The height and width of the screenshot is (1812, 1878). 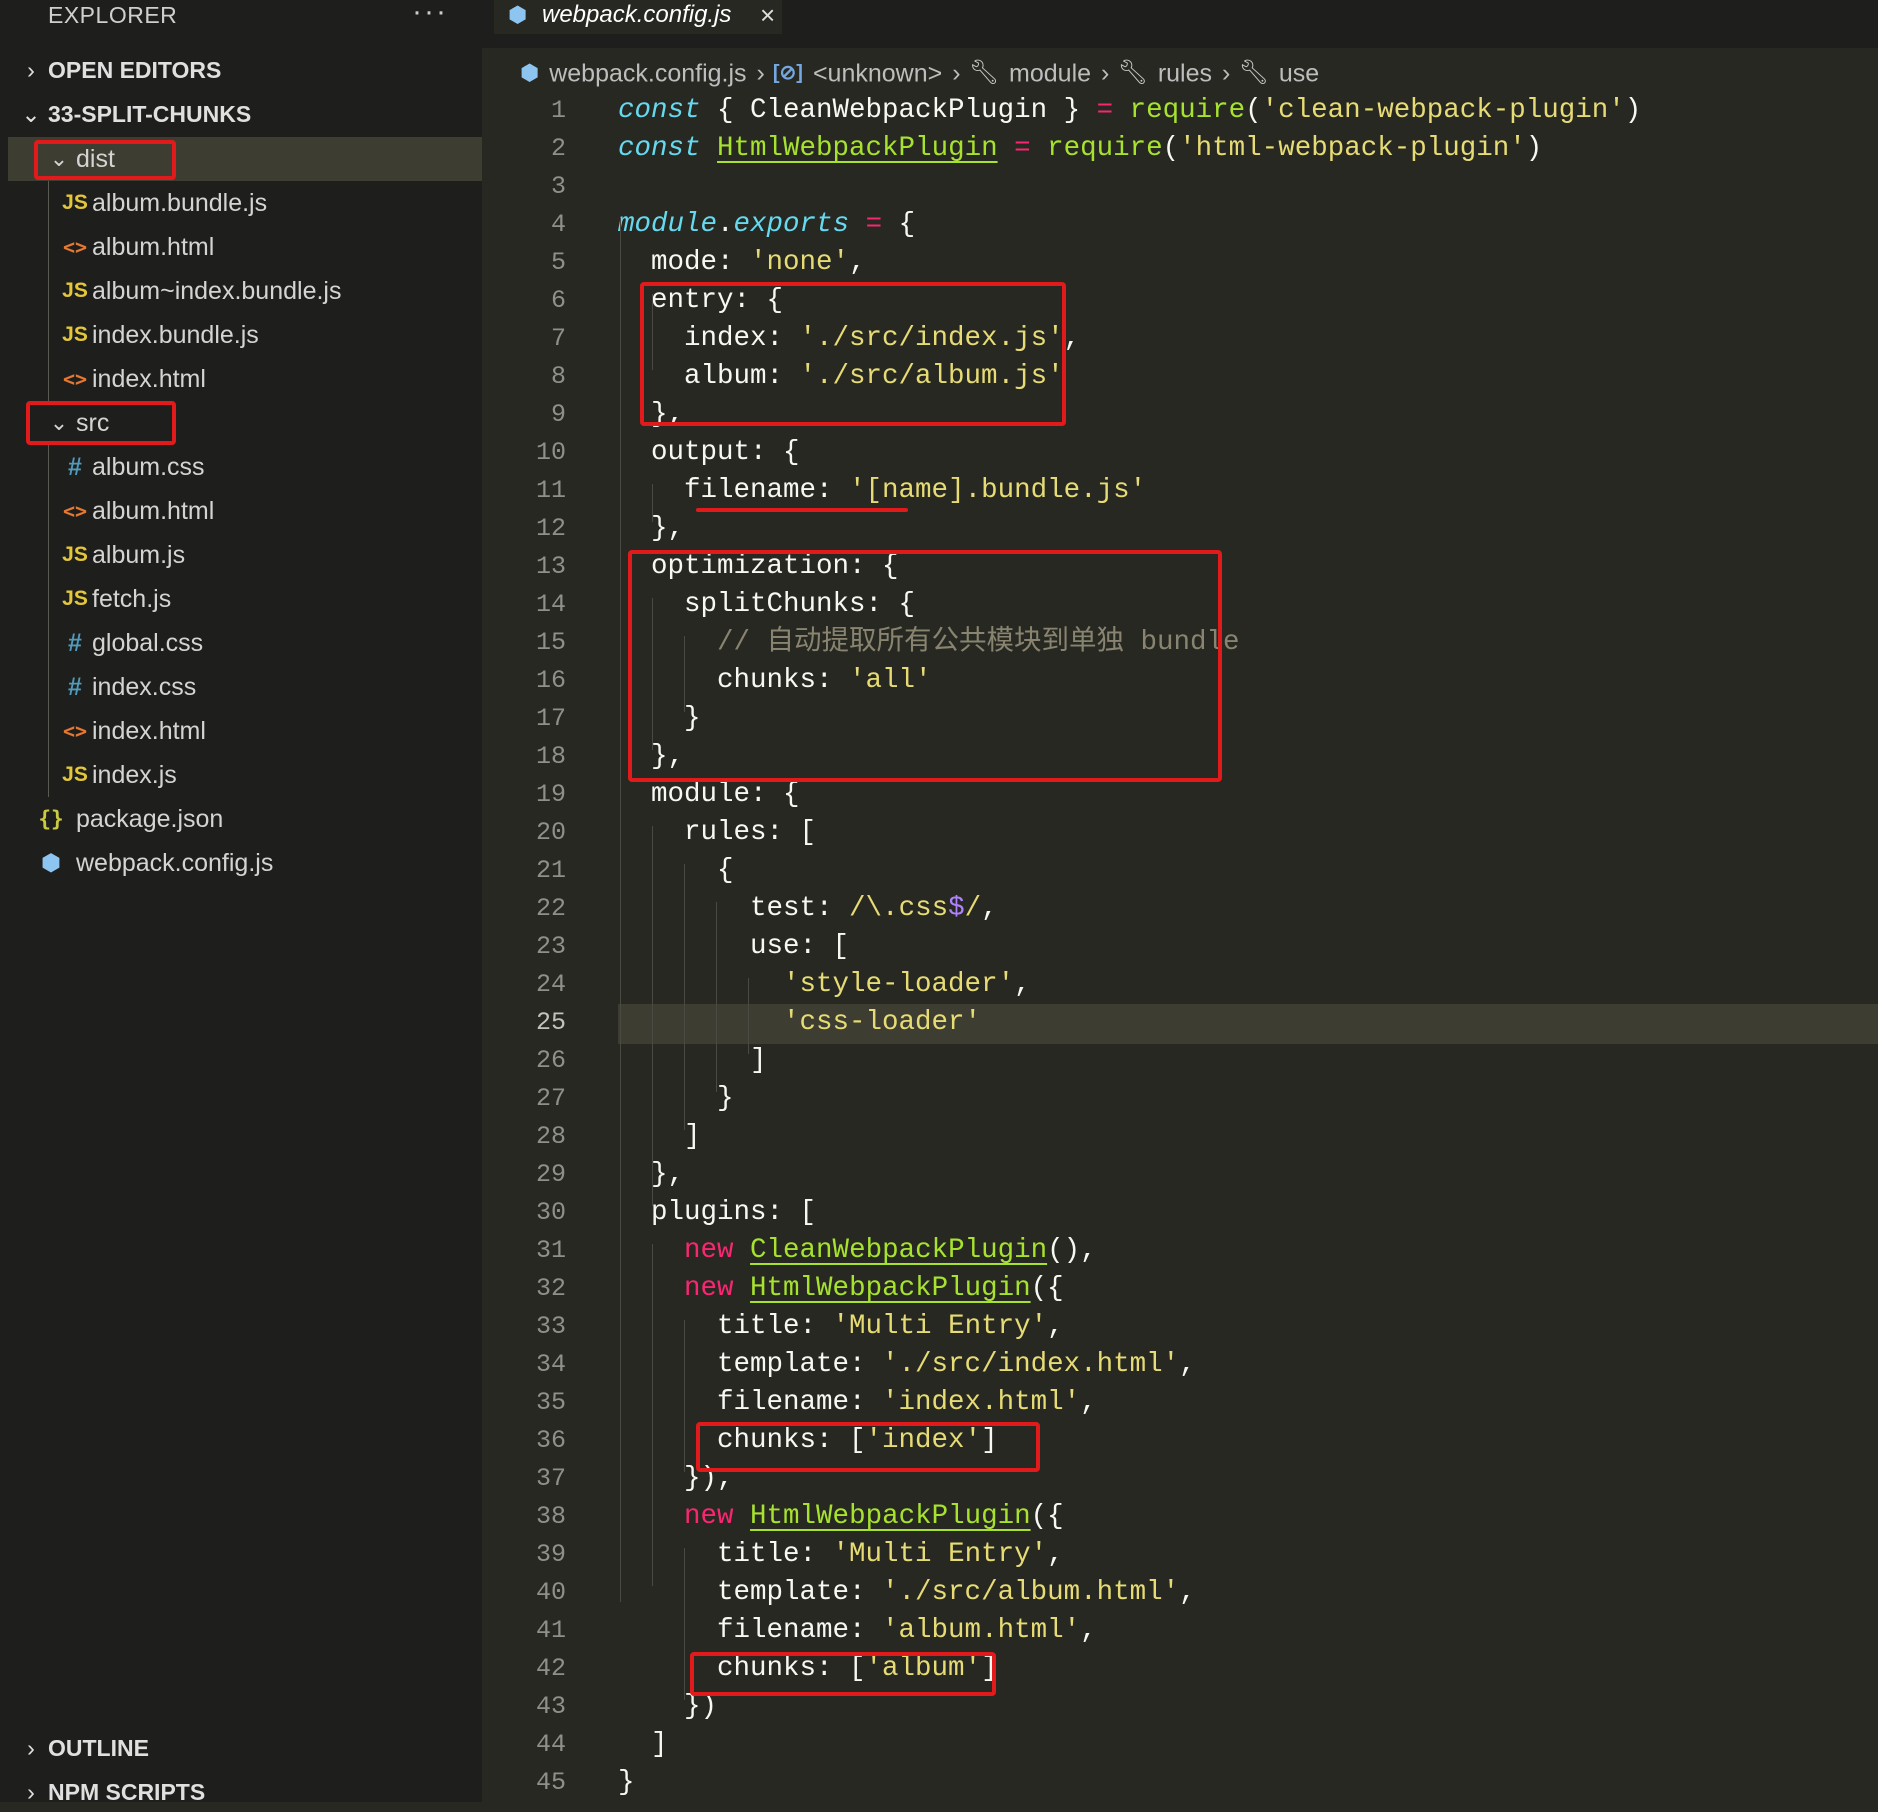 I want to click on code-line: 14 splitChunks: {, so click(x=1180, y=605).